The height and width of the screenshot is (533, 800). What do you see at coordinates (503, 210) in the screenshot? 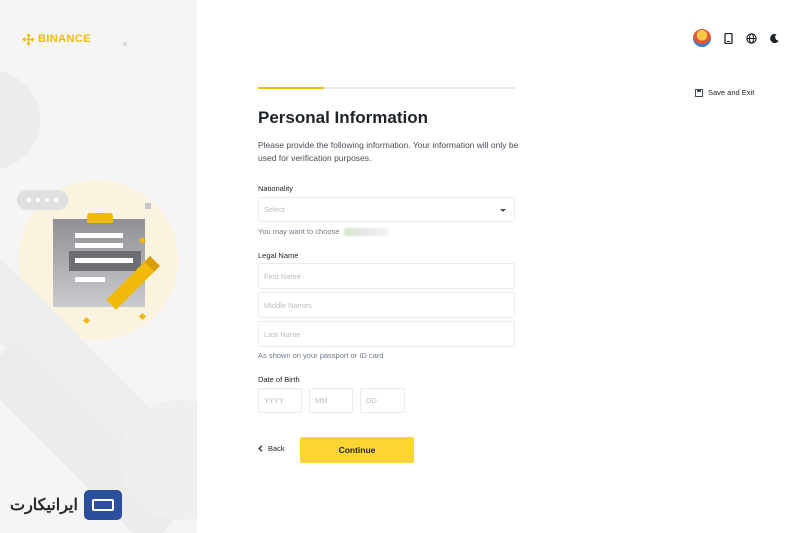
I see `caret-down-icon` at bounding box center [503, 210].